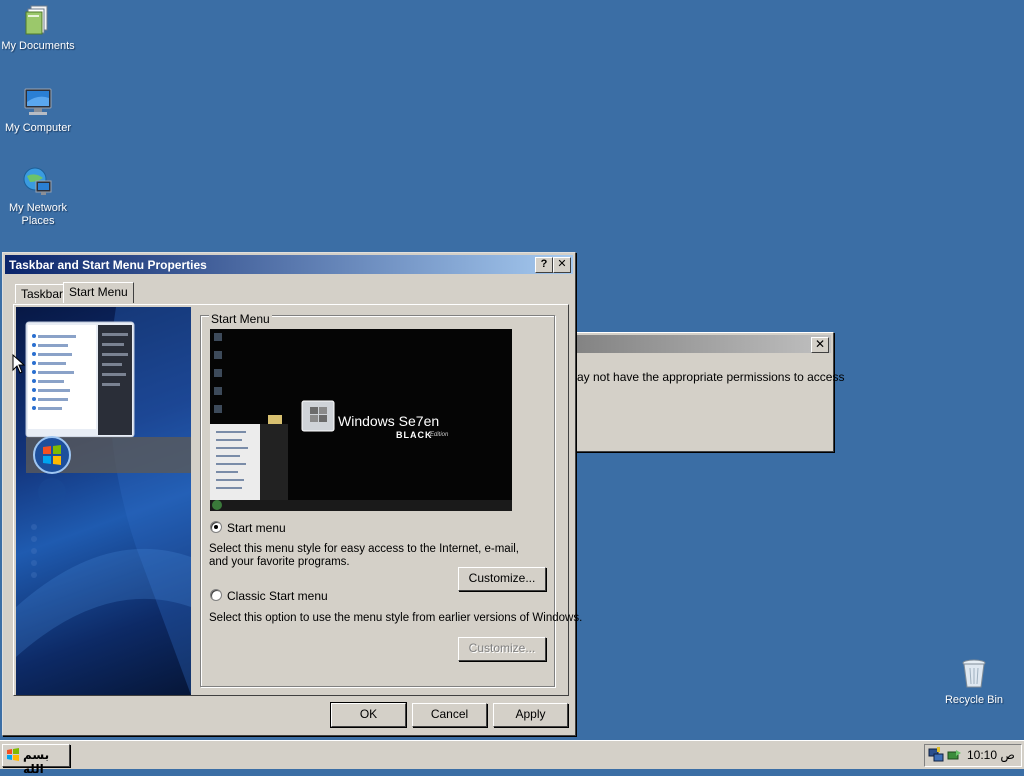  Describe the element at coordinates (974, 674) in the screenshot. I see `recycle-bin-icon` at that location.